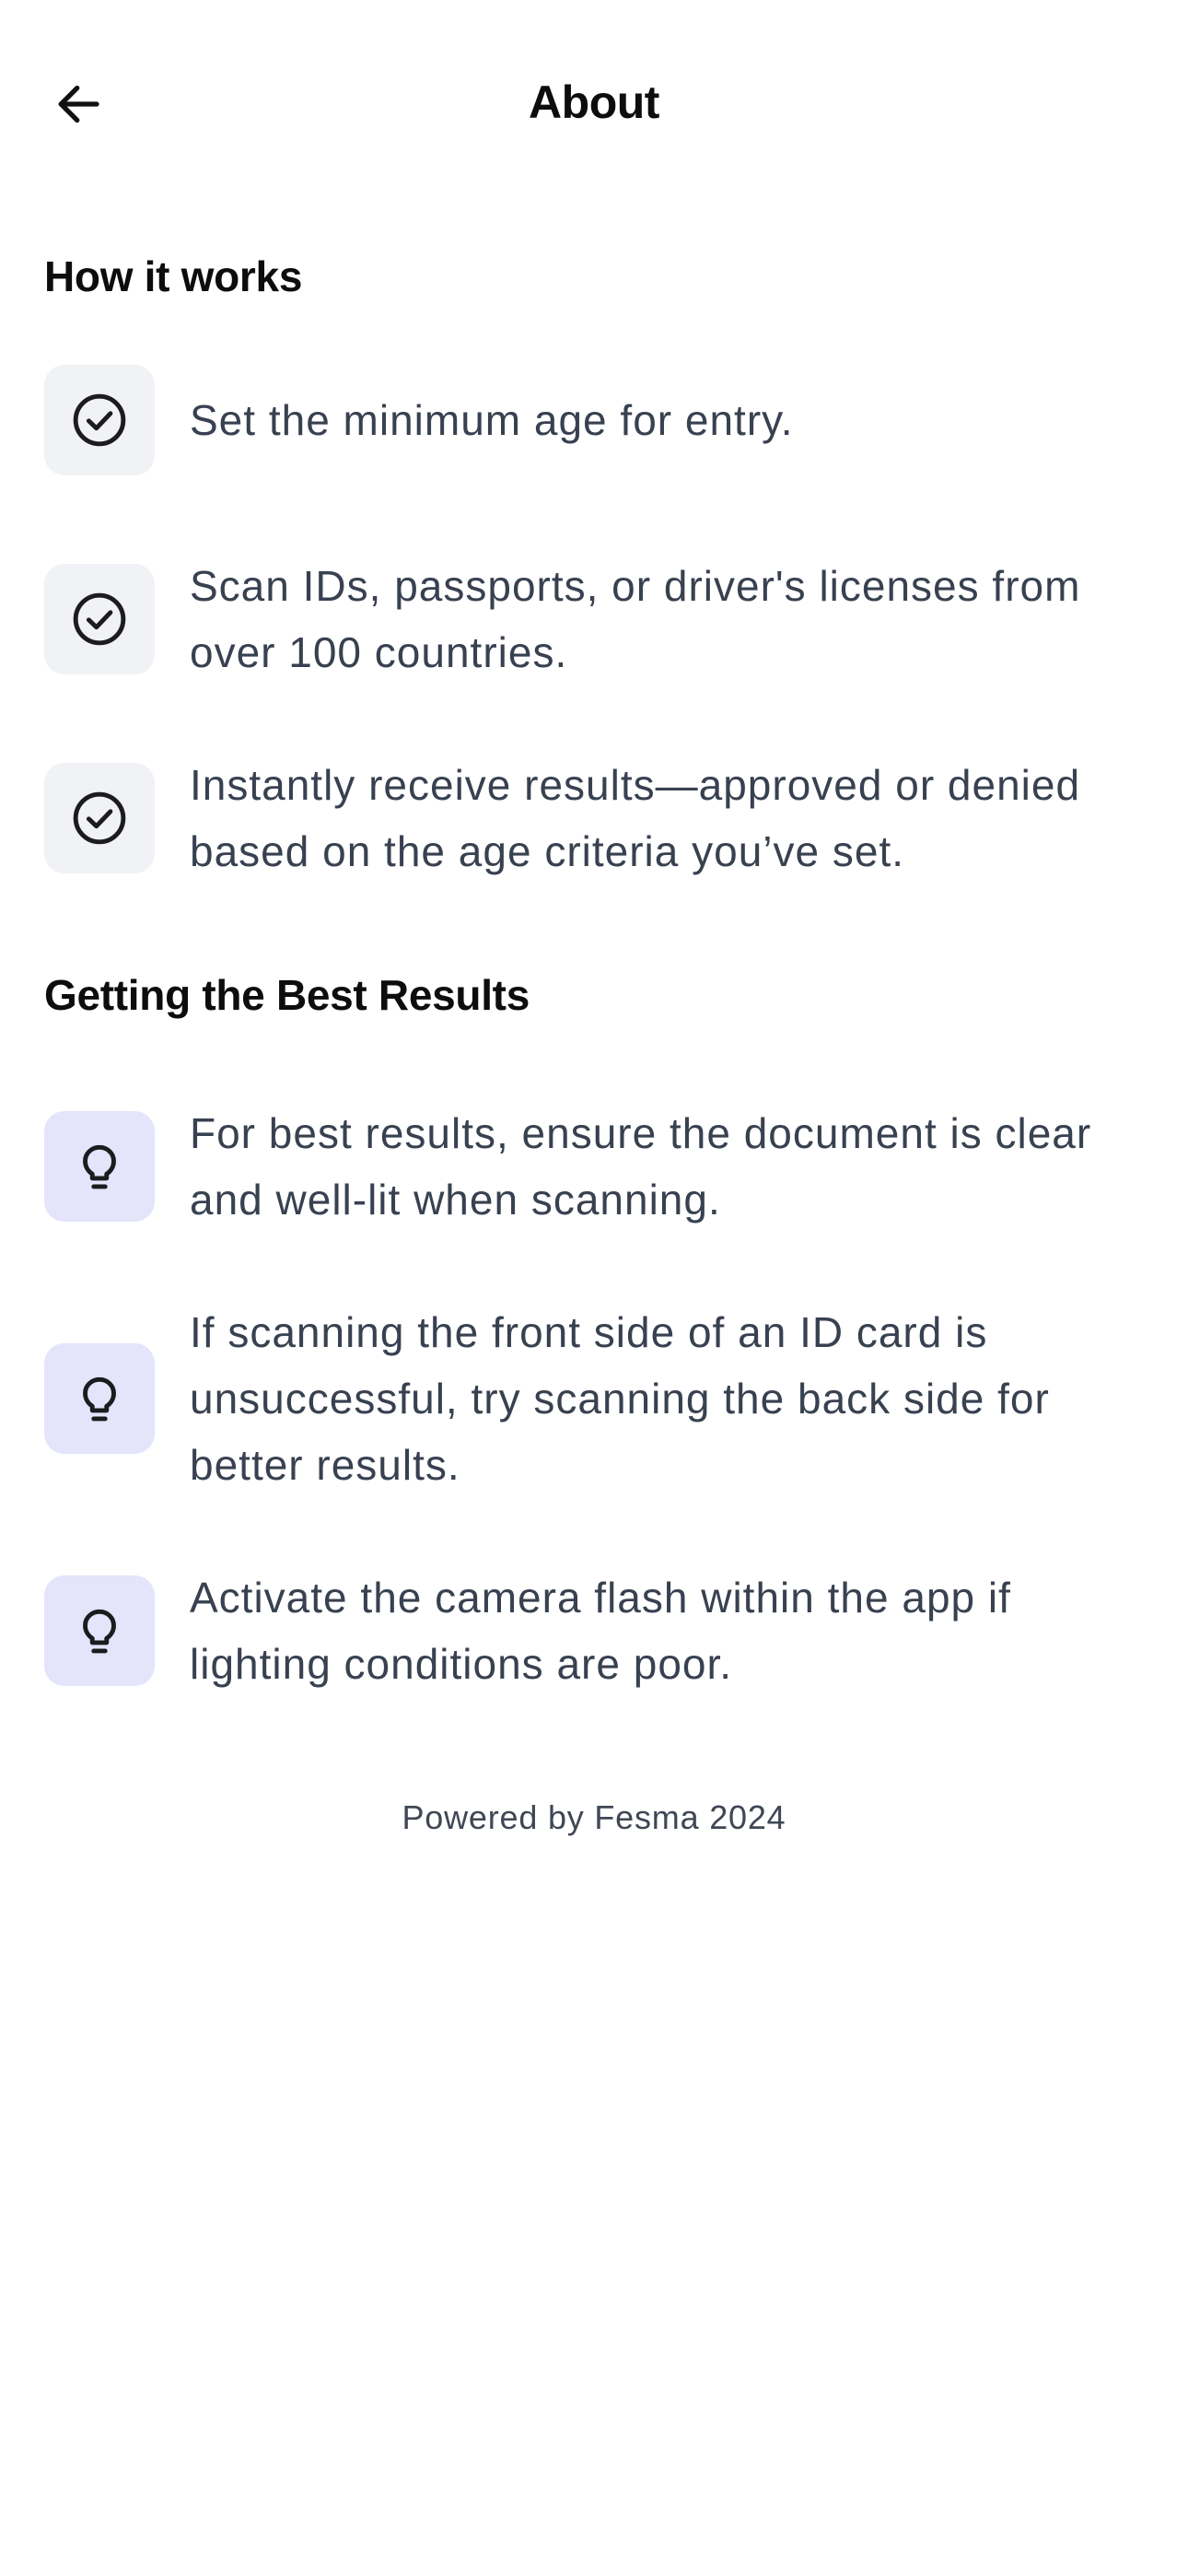 Image resolution: width=1188 pixels, height=2576 pixels. What do you see at coordinates (287, 995) in the screenshot?
I see `section-heading-best-results: Getting the Best Results` at bounding box center [287, 995].